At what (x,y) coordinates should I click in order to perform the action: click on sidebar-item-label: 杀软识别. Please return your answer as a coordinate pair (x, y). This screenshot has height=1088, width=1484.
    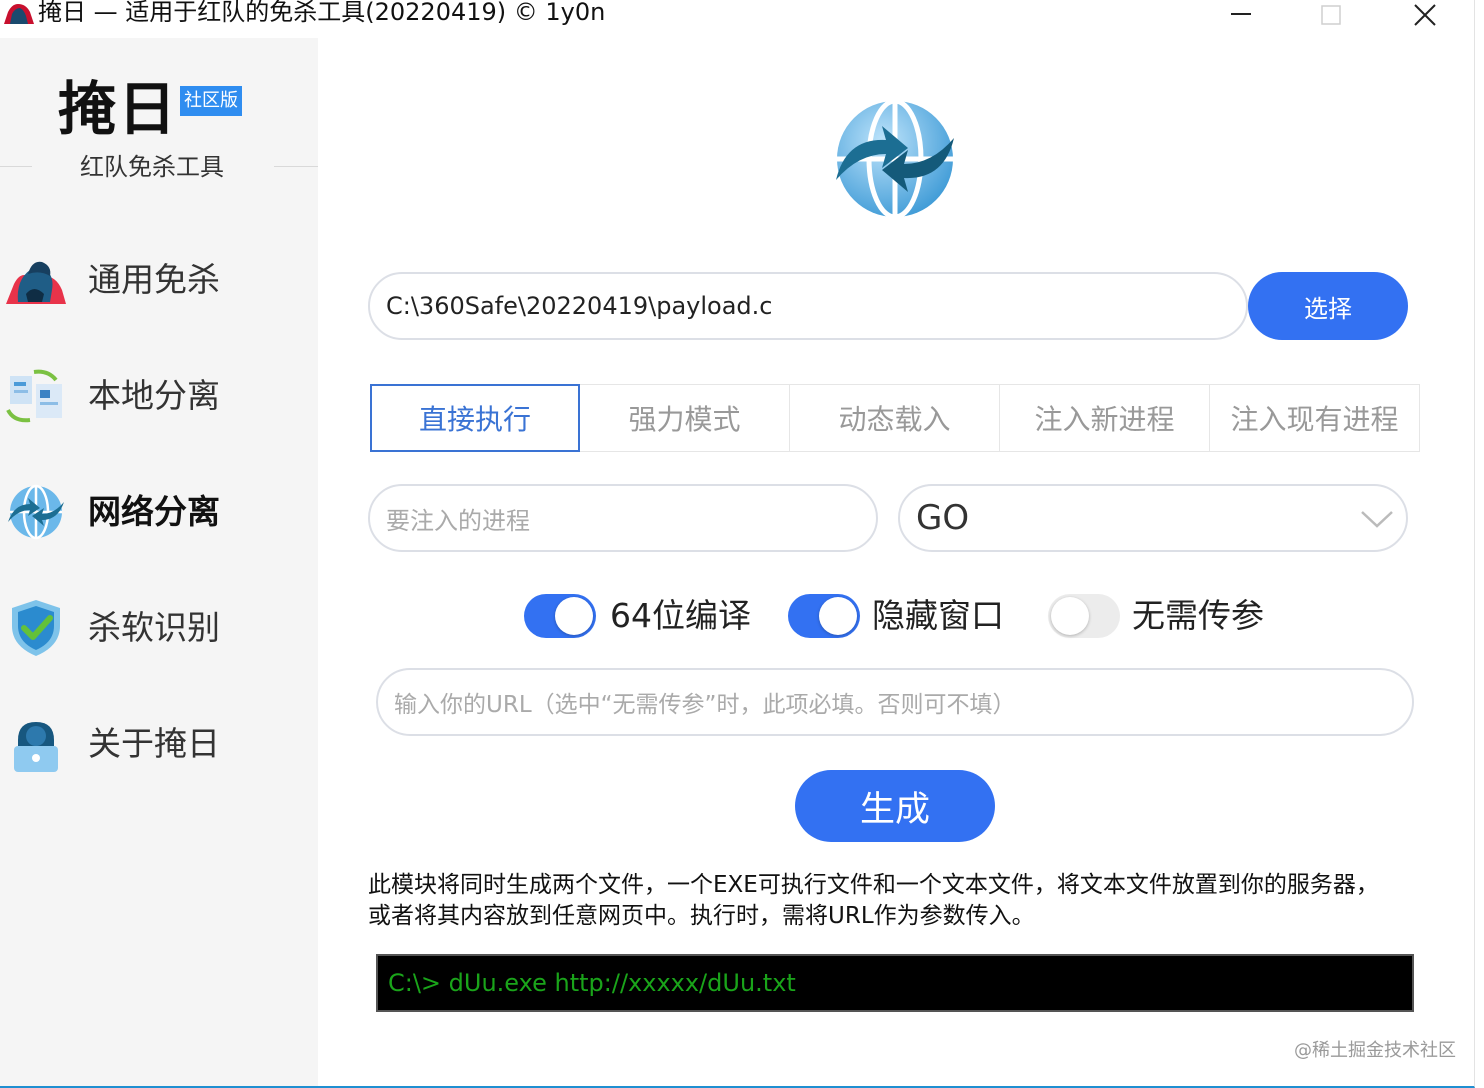
    Looking at the image, I should click on (154, 627).